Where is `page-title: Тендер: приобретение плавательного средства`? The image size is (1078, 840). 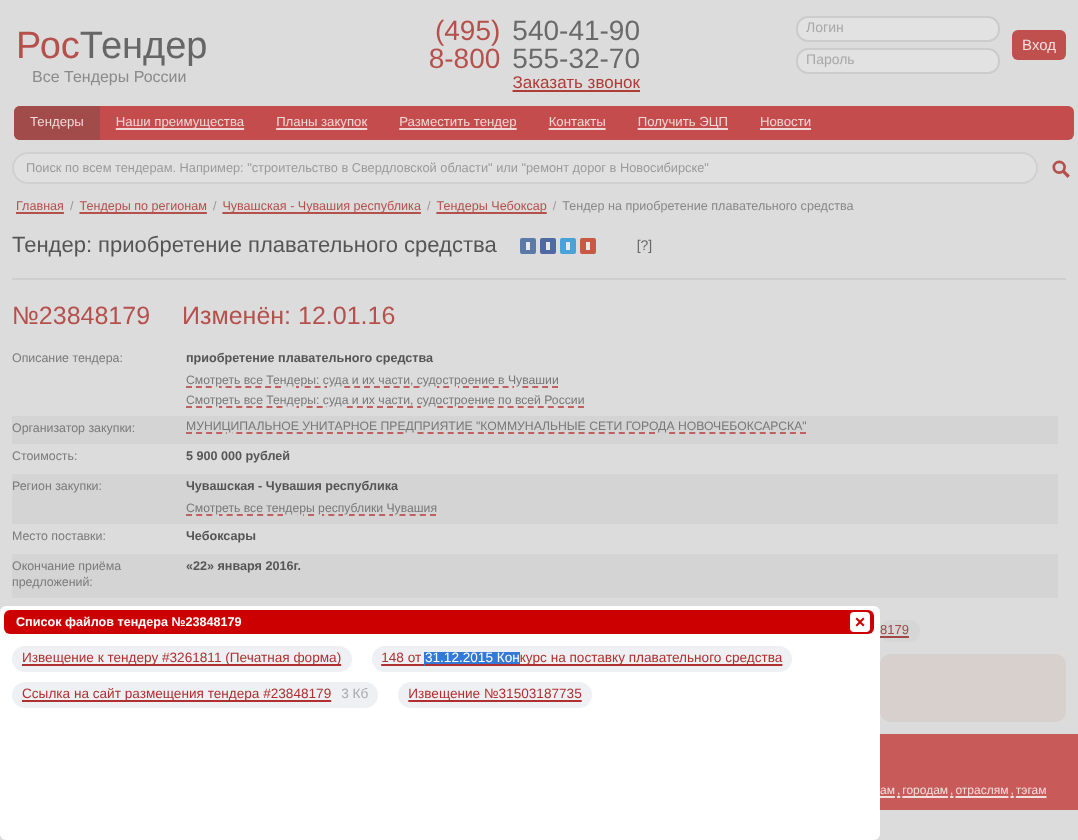 page-title: Тендер: приобретение плавательного средства is located at coordinates (254, 246).